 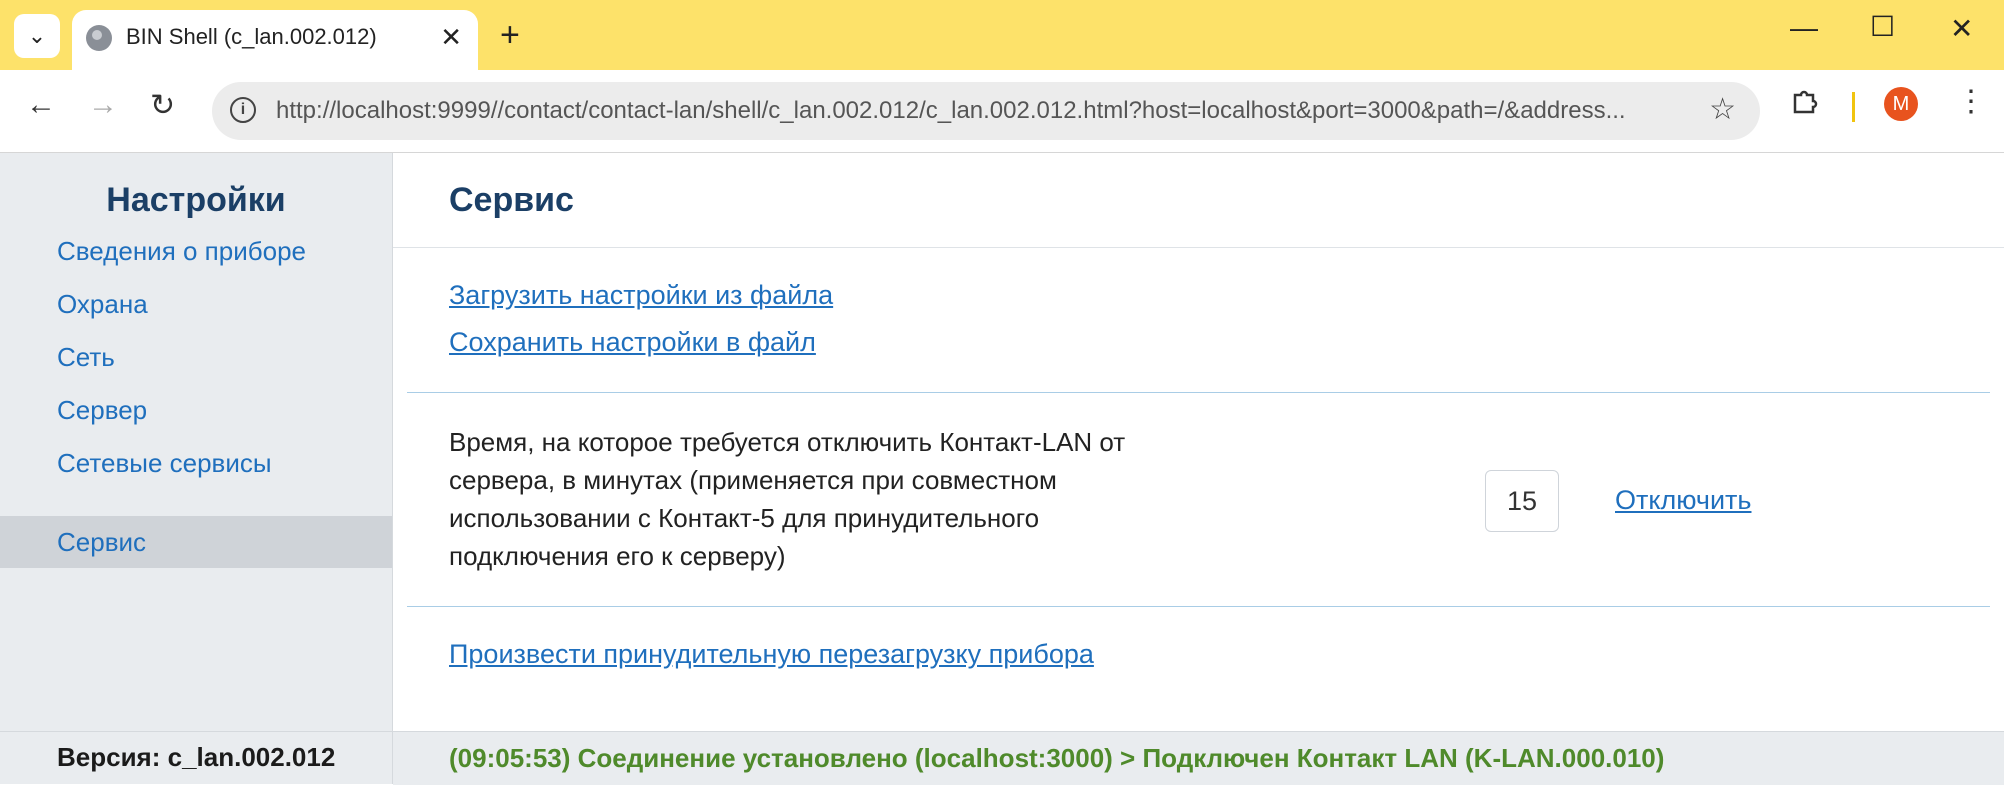 What do you see at coordinates (1722, 109) in the screenshot?
I see `bookmark-star-icon: ☆` at bounding box center [1722, 109].